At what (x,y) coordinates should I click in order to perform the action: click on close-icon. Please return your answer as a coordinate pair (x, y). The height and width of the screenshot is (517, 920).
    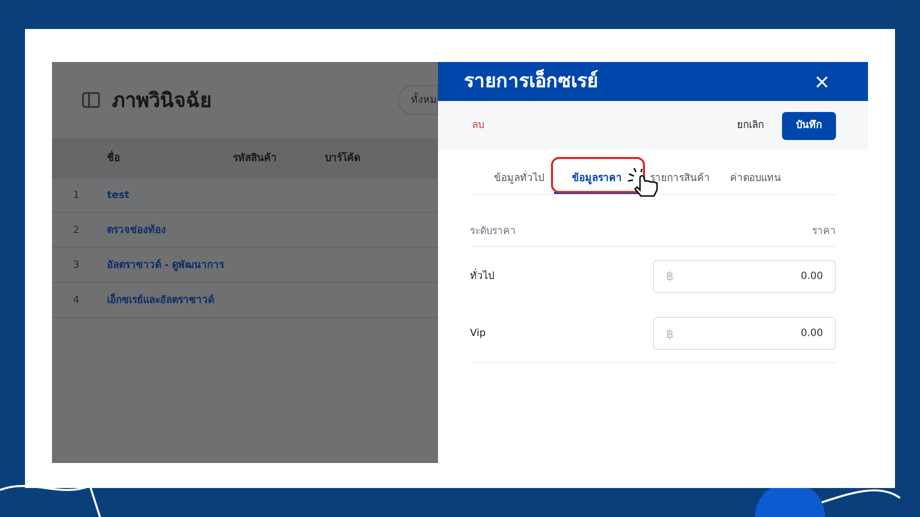
    Looking at the image, I should click on (822, 82).